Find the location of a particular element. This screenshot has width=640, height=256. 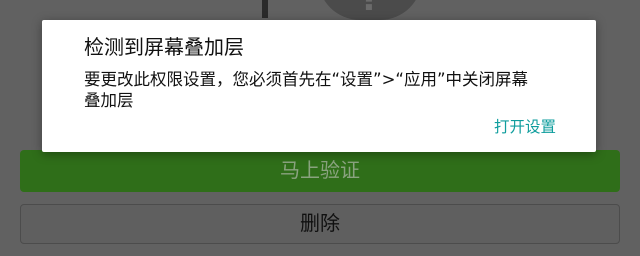

delete-button: 删除 is located at coordinates (320, 224).